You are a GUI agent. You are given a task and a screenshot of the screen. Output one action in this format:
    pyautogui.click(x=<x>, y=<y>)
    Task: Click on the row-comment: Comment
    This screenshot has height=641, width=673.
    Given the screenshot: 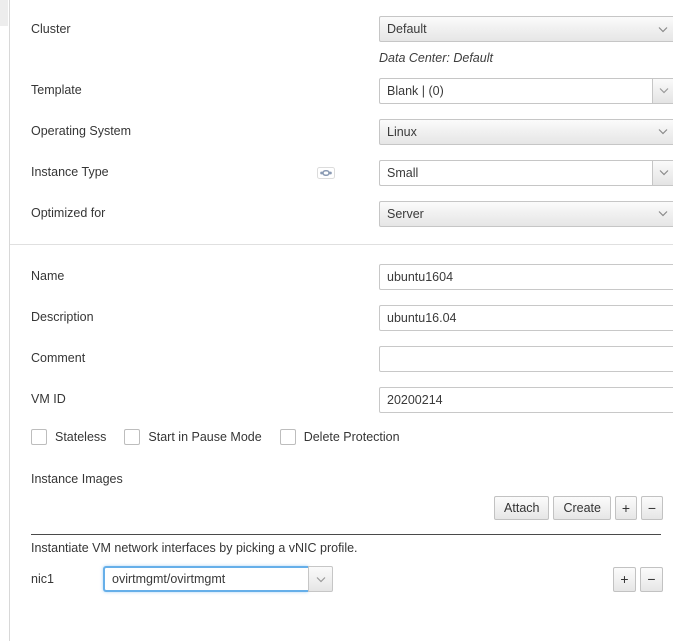 What is the action you would take?
    pyautogui.click(x=341, y=358)
    